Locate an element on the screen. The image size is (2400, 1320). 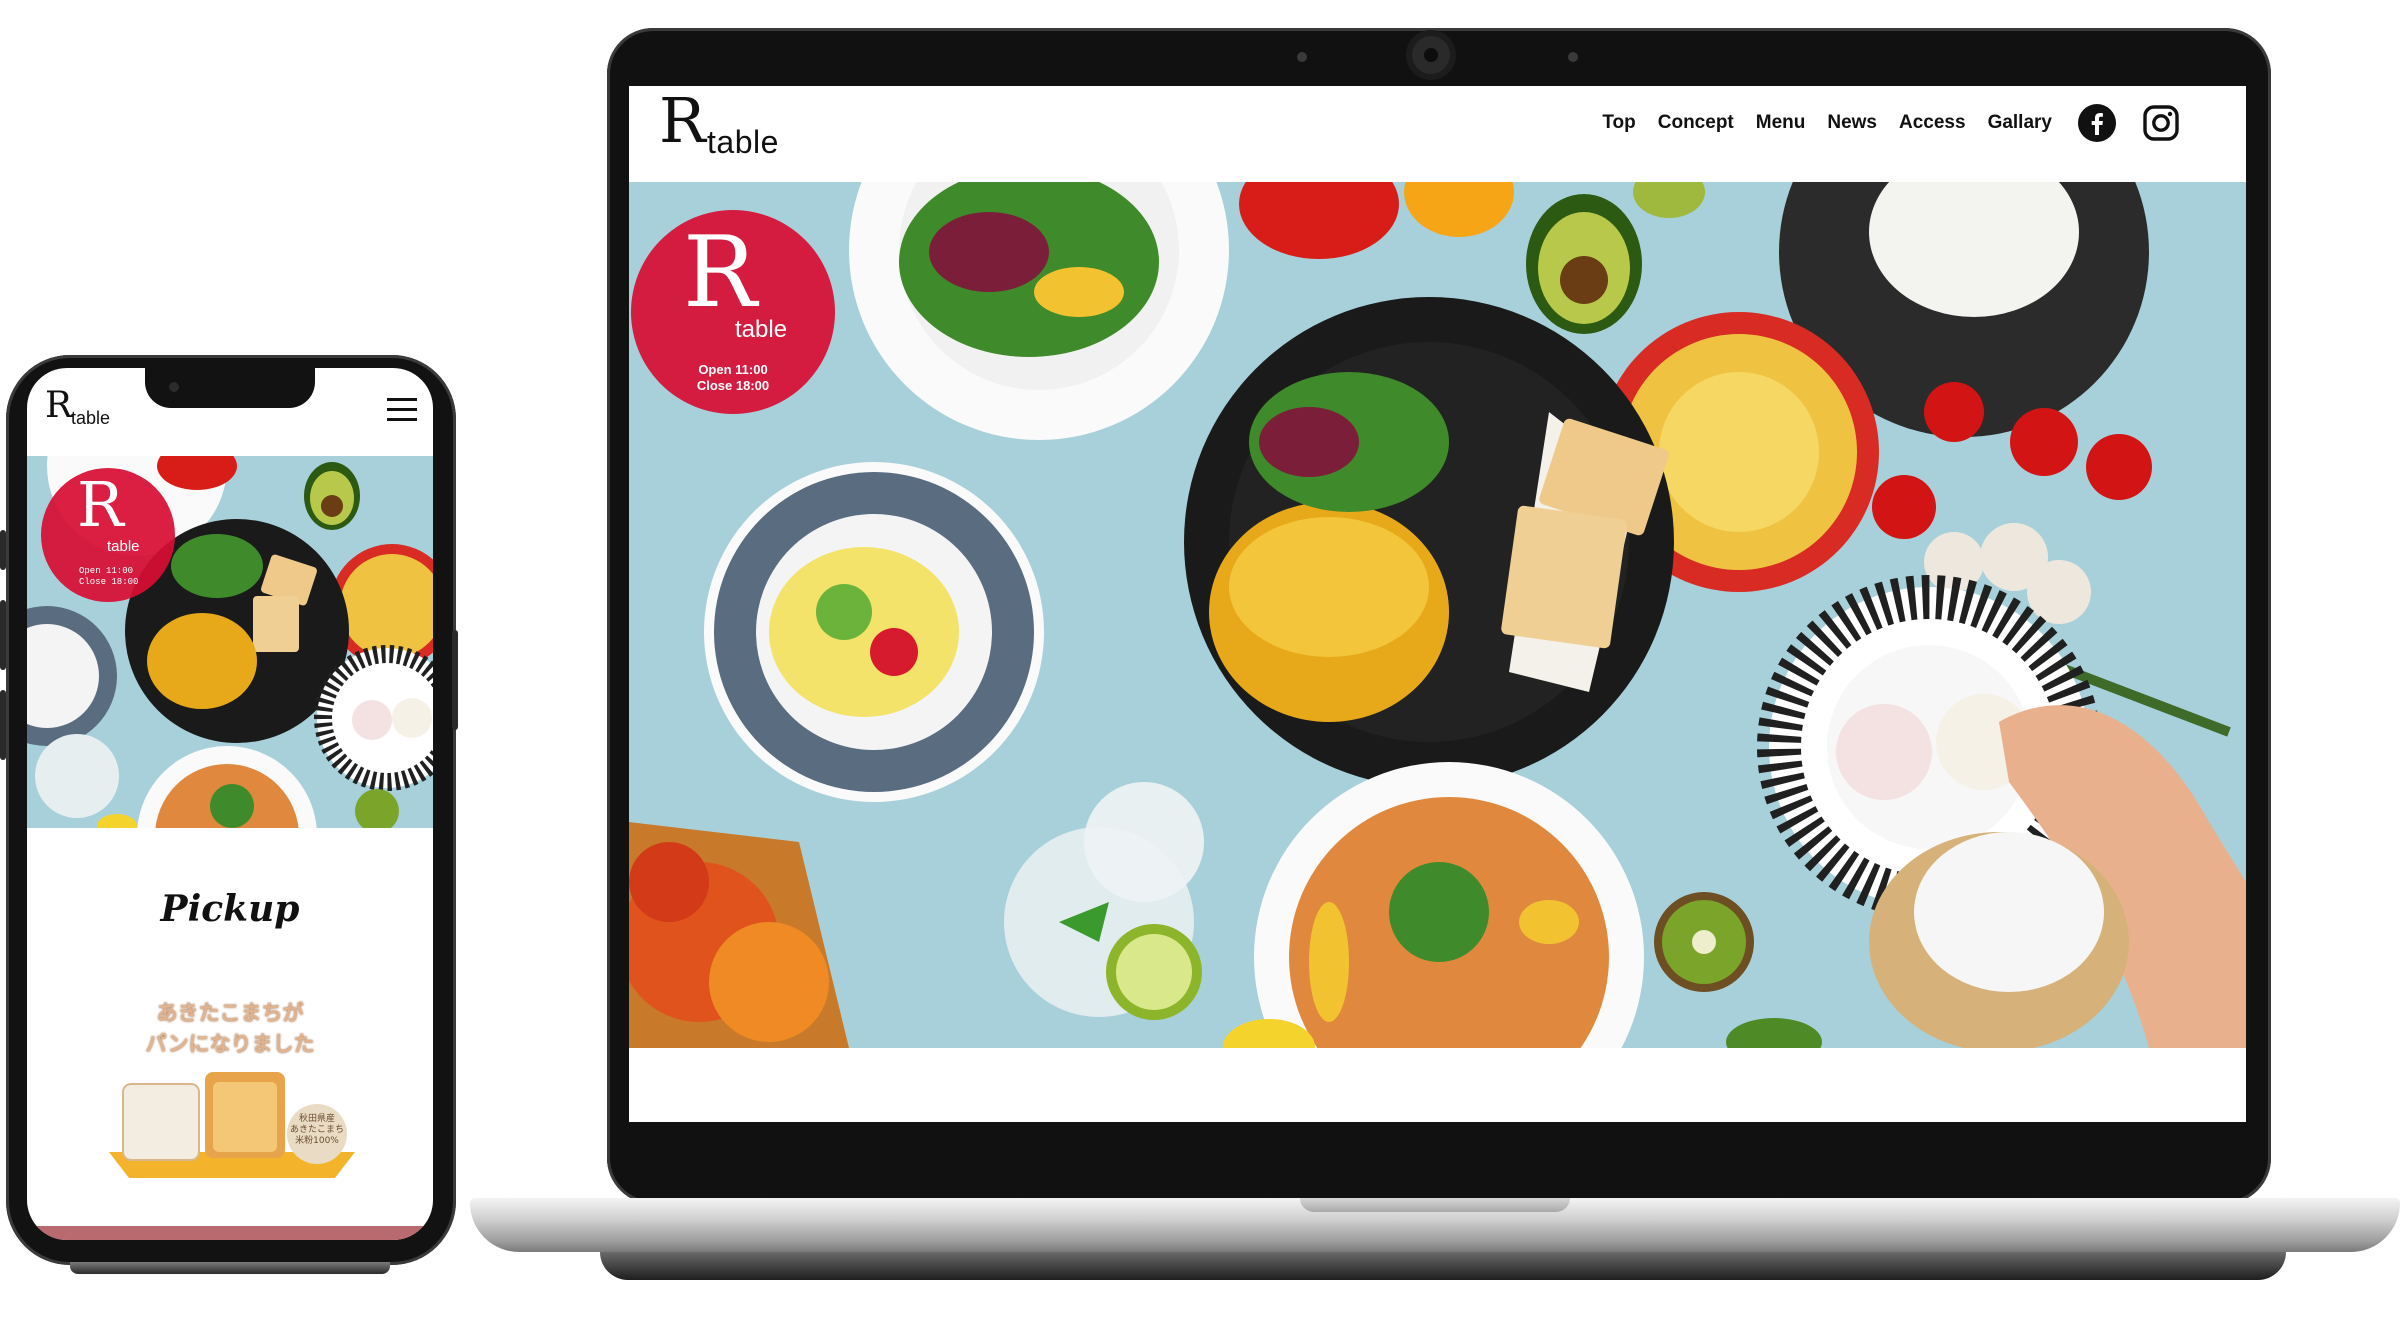
nav-concept: Concept is located at coordinates (1696, 123).